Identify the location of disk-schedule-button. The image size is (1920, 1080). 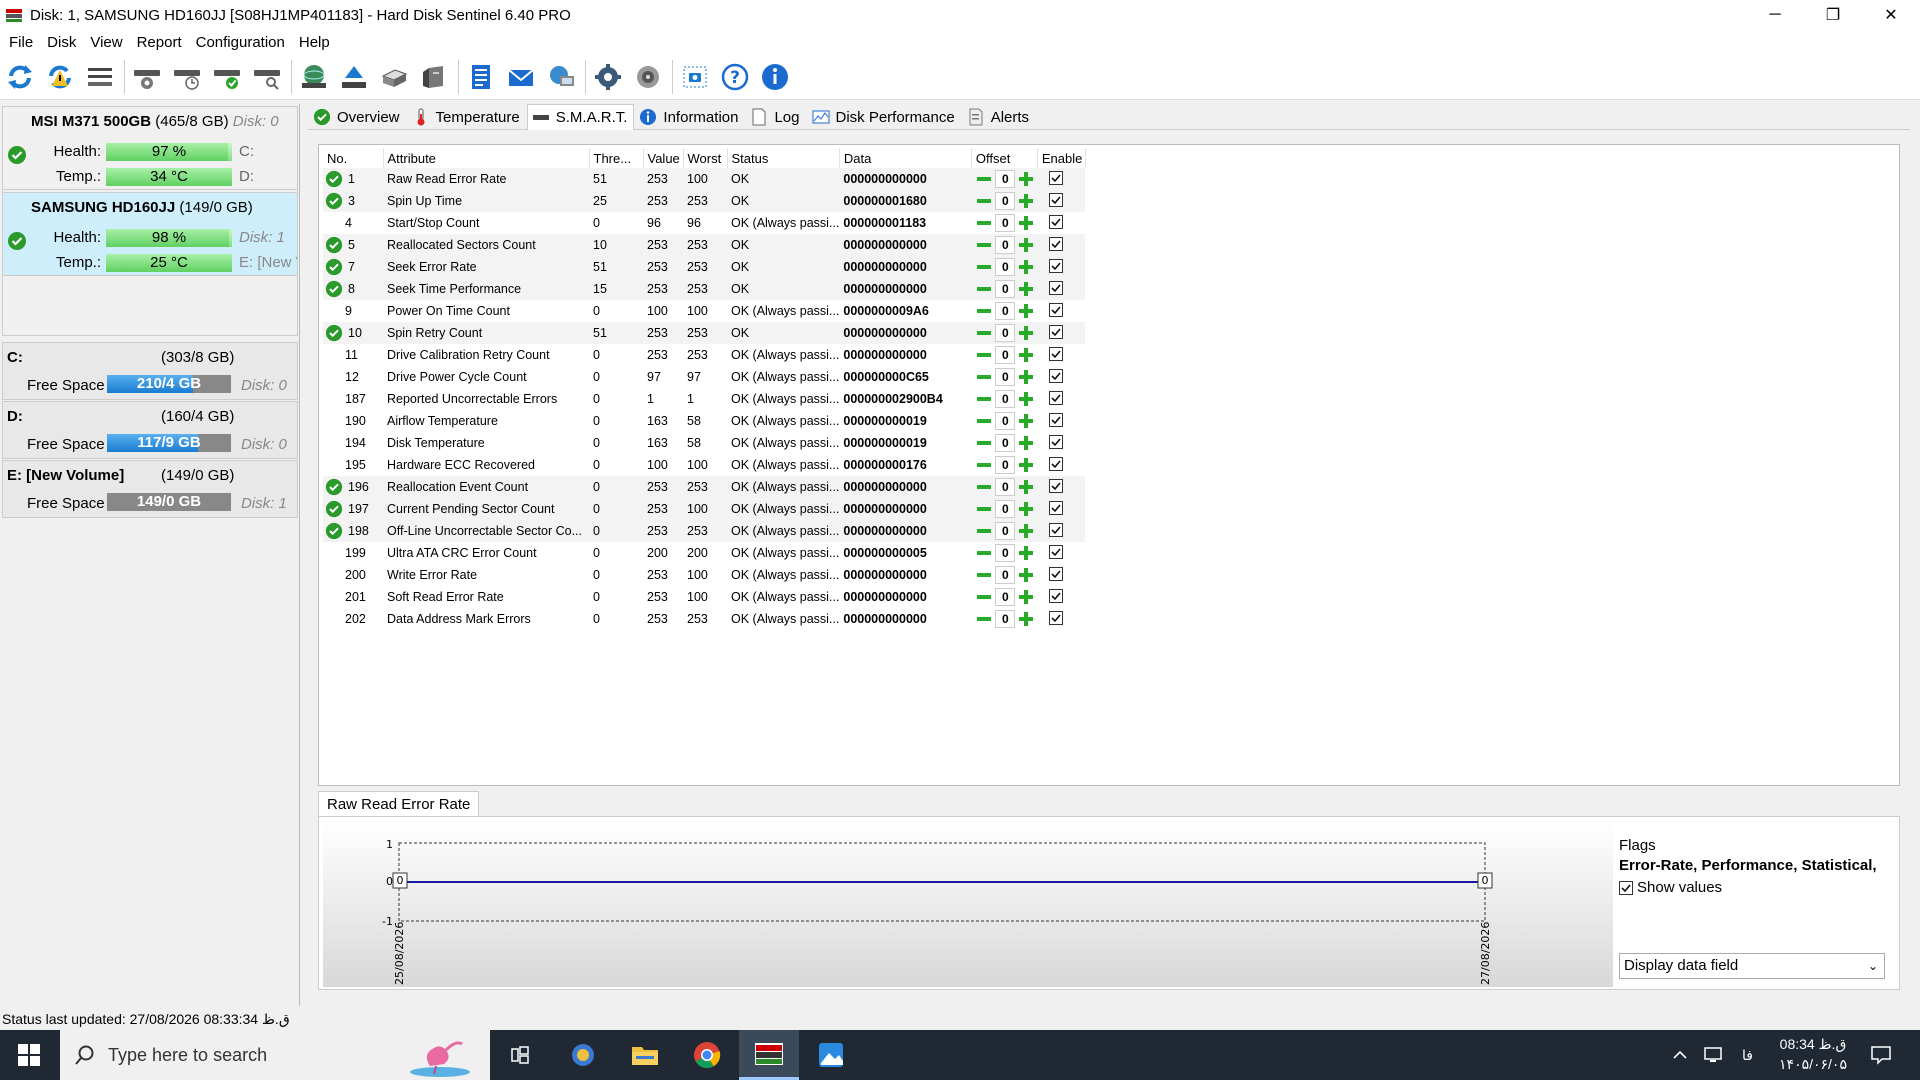
(187, 77).